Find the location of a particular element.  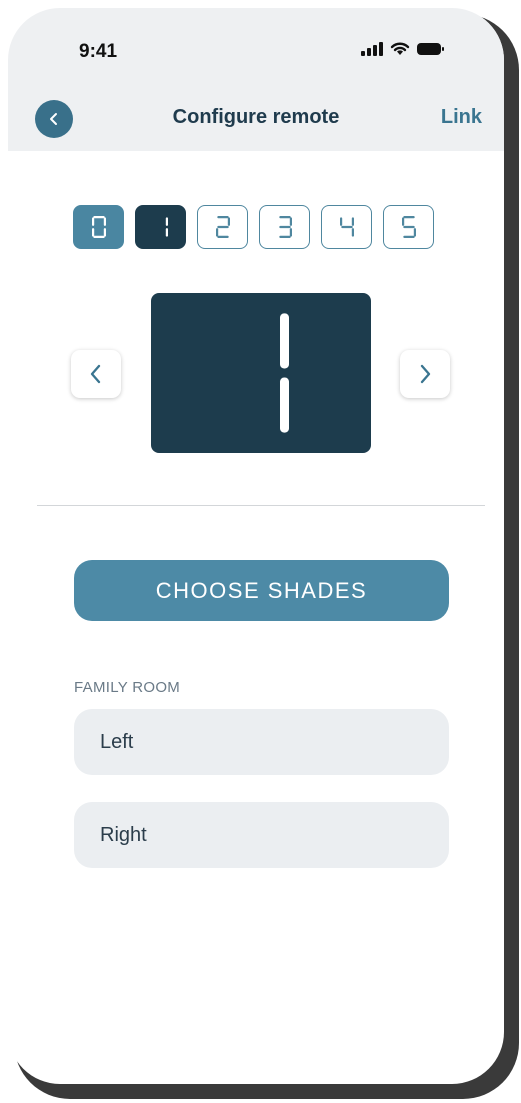

shade-item-left: Left is located at coordinates (261, 742).